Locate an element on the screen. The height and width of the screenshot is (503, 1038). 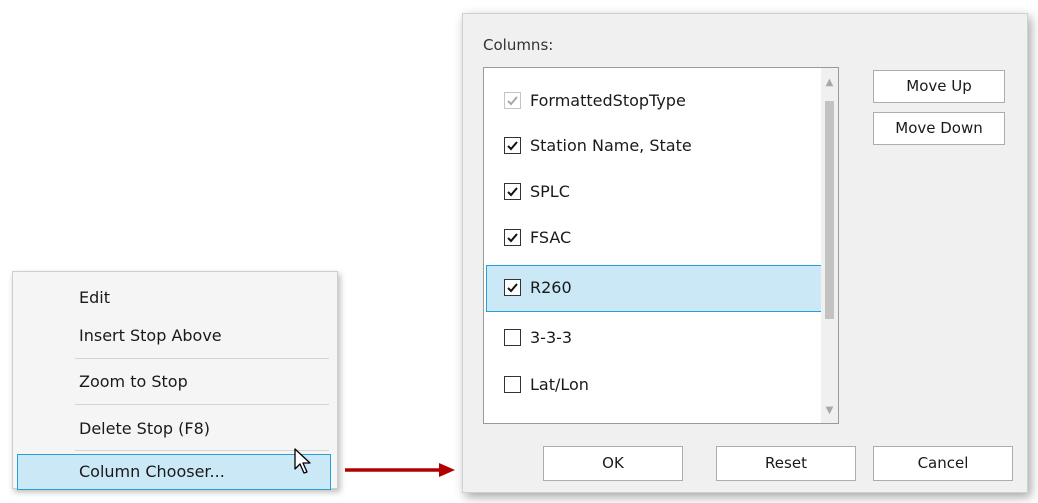
list-scrollbar: ▲ ▼ is located at coordinates (829, 245).